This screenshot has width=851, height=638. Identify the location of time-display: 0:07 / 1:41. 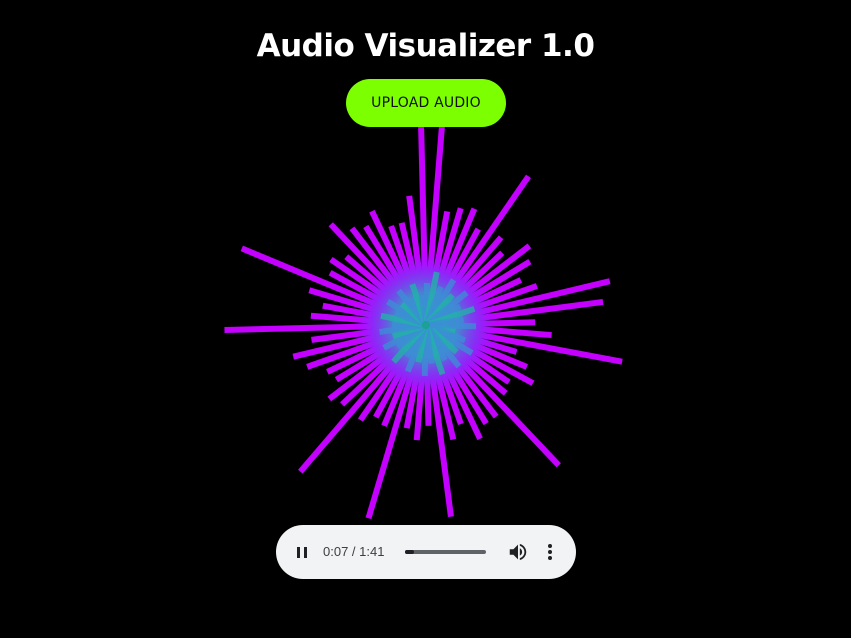
(353, 552).